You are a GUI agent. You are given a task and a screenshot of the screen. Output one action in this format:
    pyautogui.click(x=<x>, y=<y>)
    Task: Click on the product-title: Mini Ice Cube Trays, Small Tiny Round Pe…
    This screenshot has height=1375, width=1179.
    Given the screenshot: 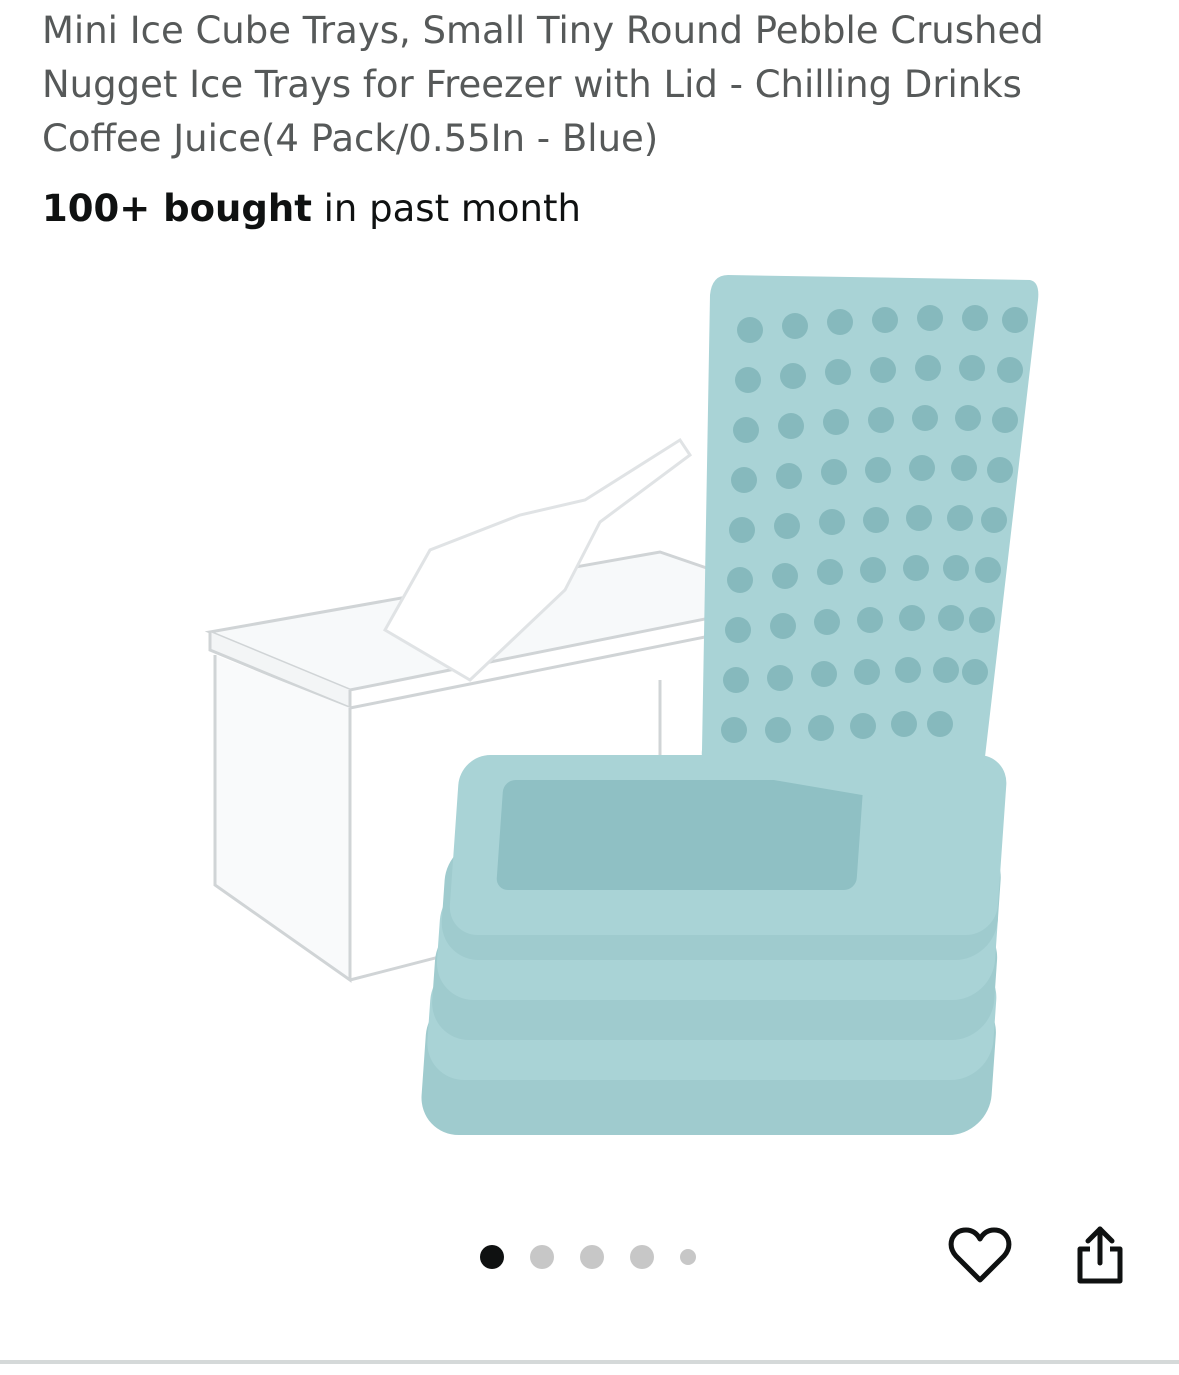 What is the action you would take?
    pyautogui.click(x=543, y=84)
    